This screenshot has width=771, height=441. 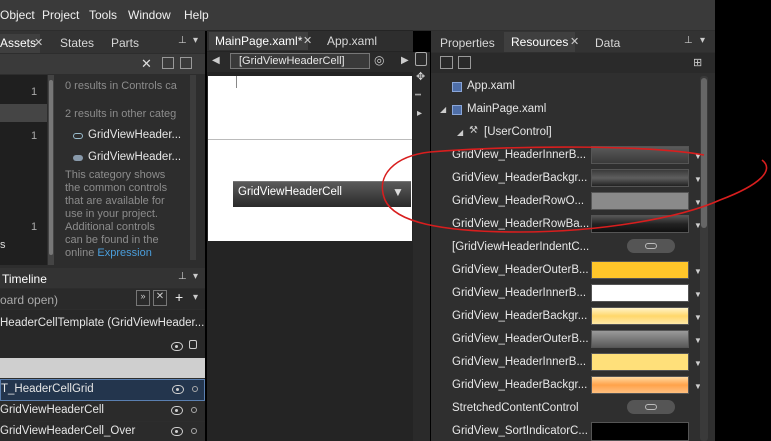 What do you see at coordinates (179, 297) in the screenshot?
I see `add-icon: +` at bounding box center [179, 297].